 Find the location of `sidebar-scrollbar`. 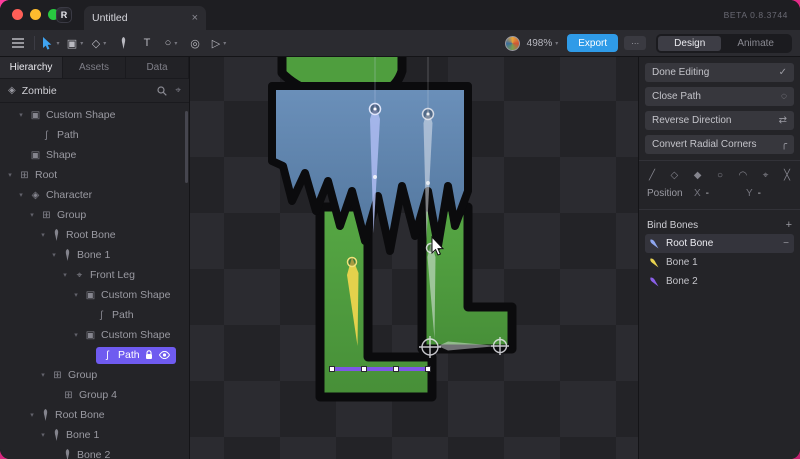

sidebar-scrollbar is located at coordinates (186, 147).